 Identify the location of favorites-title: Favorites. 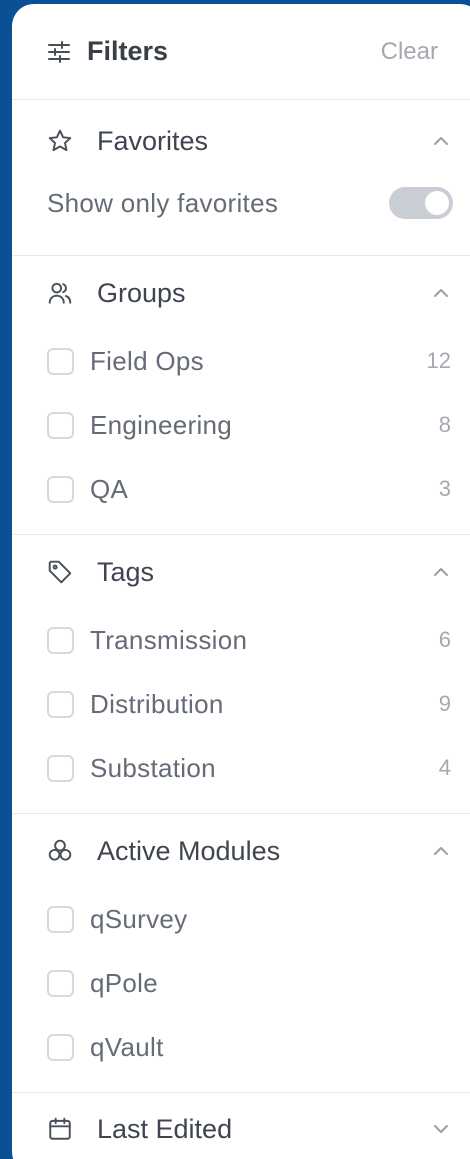
(153, 140).